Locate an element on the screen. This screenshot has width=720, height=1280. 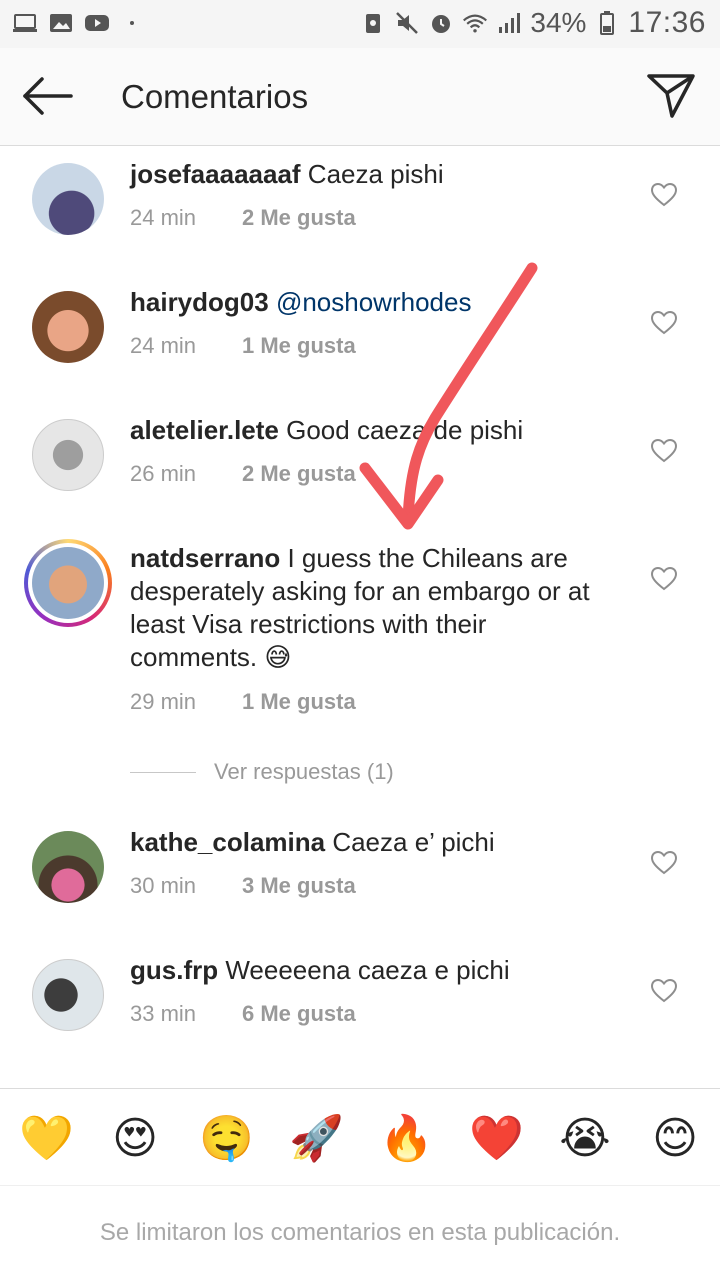
comment-likes: 6 Me gusta is located at coordinates (299, 1014).